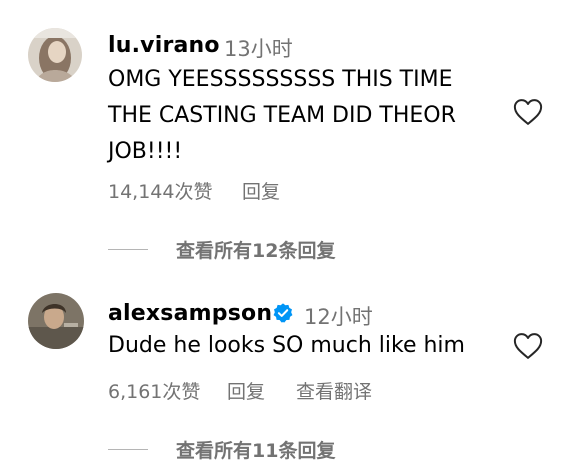  I want to click on comment-text: Dude he looks SO much like him, so click(286, 346).